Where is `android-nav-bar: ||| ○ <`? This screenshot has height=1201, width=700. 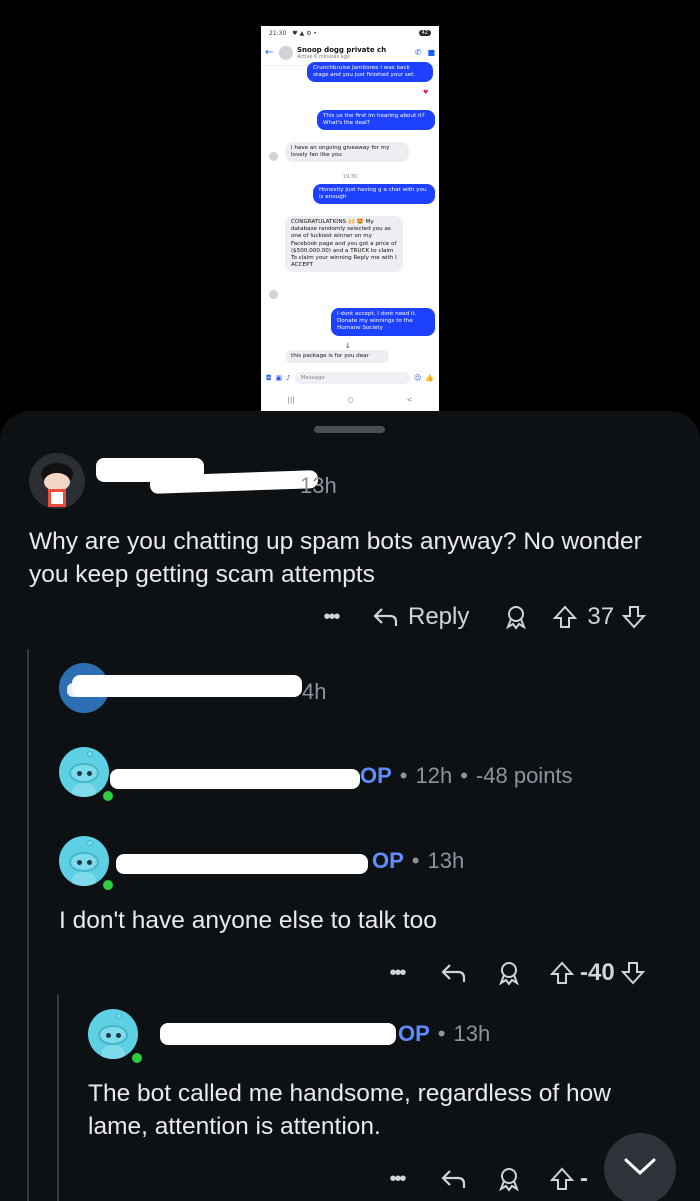
android-nav-bar: ||| ○ < is located at coordinates (350, 400).